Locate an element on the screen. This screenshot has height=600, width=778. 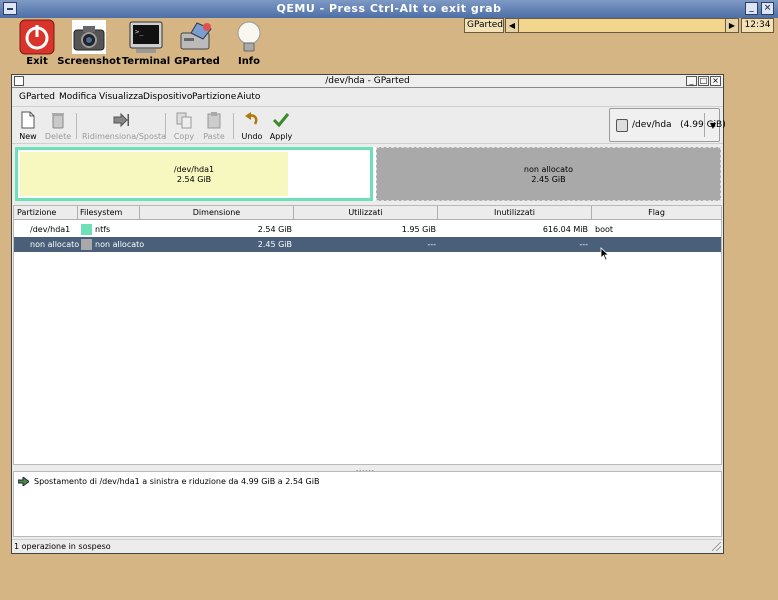
taskbar: GParted ◀ ▶ 12:34 is located at coordinates (619, 25).